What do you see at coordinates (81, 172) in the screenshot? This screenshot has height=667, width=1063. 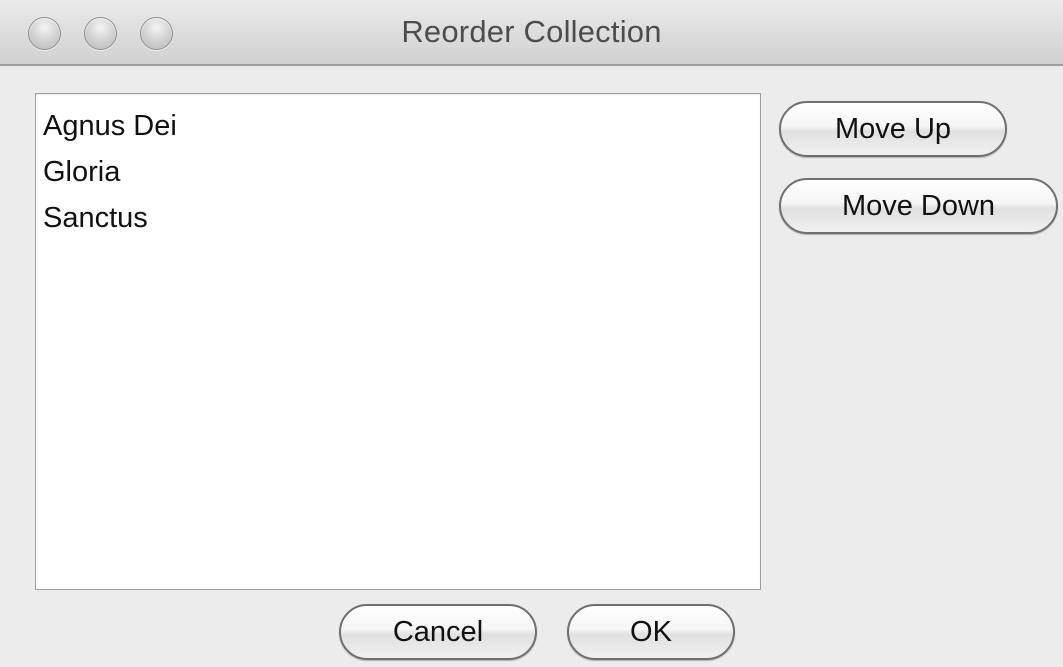 I see `list-item: Gloria` at bounding box center [81, 172].